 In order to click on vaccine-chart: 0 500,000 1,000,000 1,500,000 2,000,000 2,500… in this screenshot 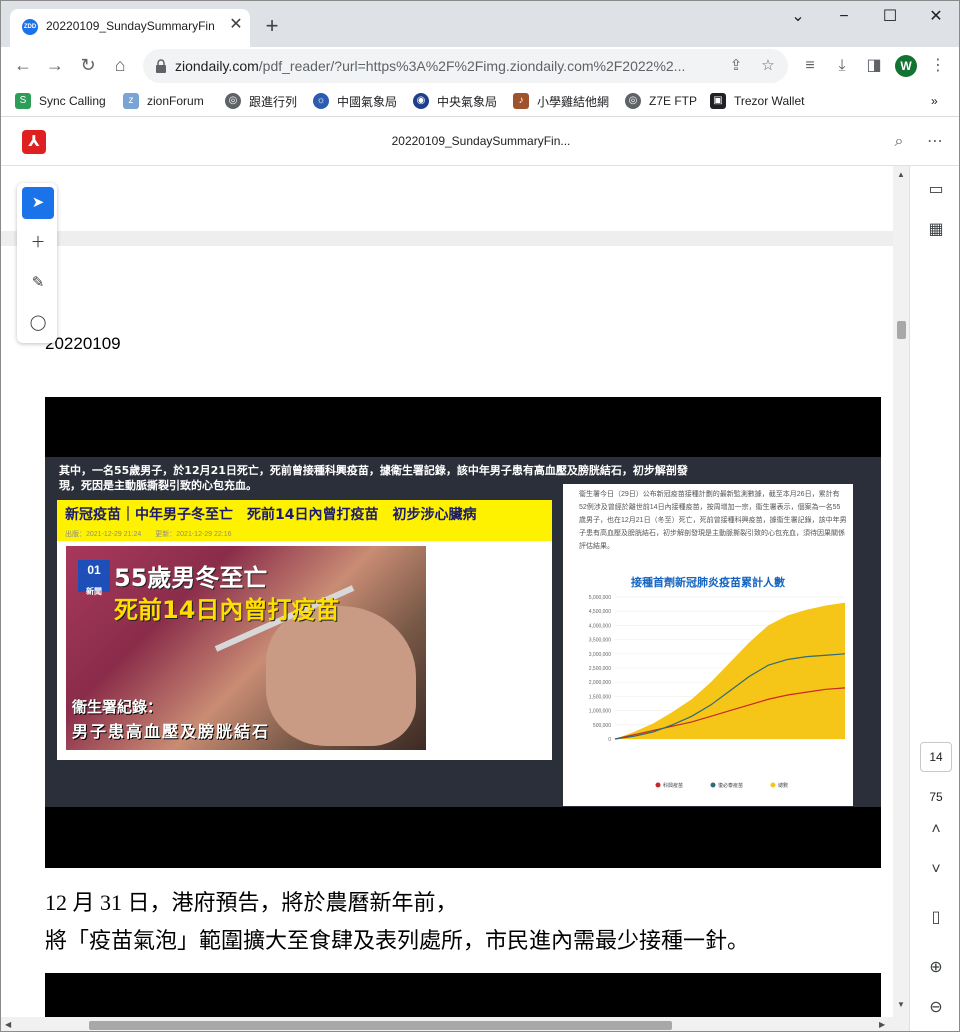, I will do `click(717, 692)`.